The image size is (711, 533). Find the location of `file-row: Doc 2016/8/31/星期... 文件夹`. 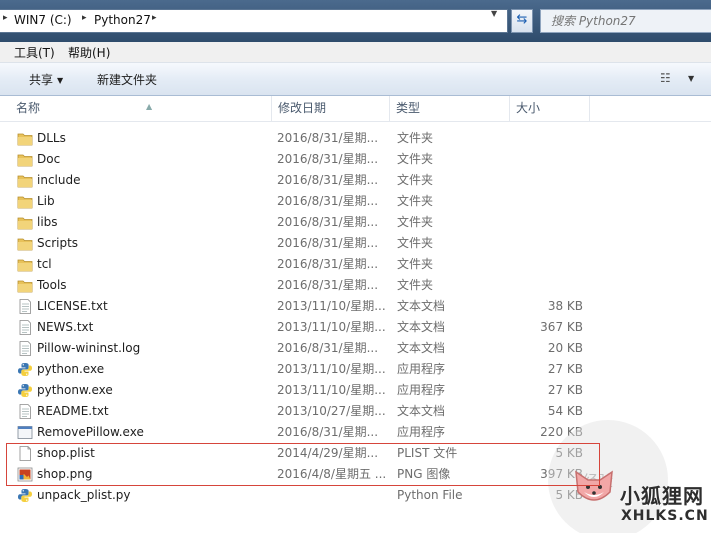

file-row: Doc 2016/8/31/星期... 文件夹 is located at coordinates (300, 159).